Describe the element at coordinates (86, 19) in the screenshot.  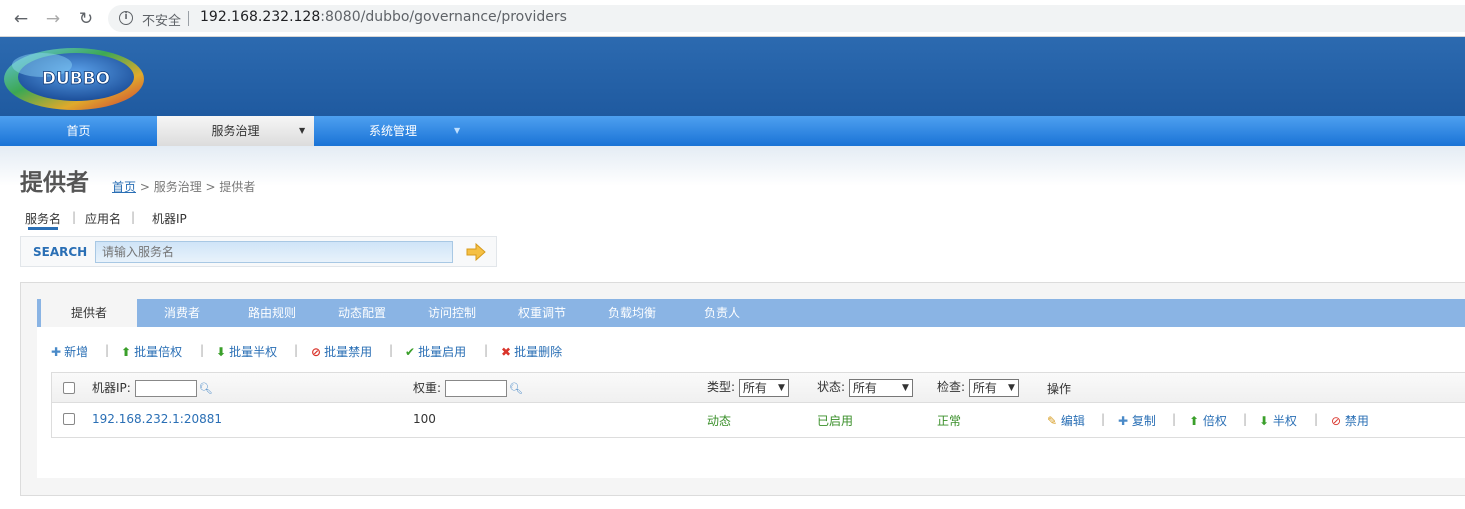
I see `reload-icon: ↻` at that location.